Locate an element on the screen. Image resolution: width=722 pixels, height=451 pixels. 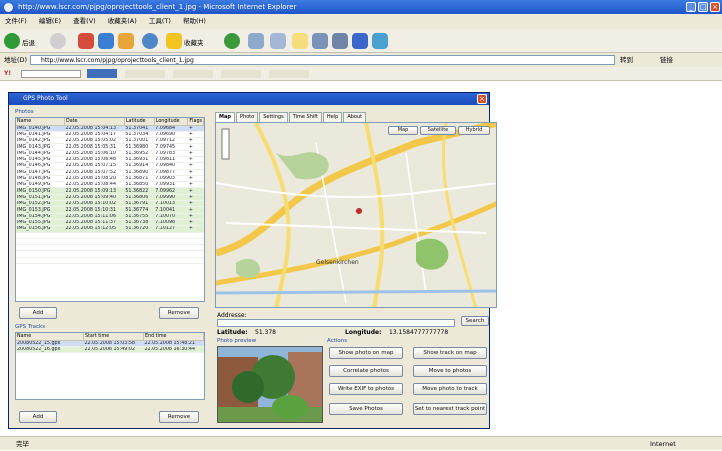
gps-table-header: Name Start time End time is located at coordinates (110, 337).